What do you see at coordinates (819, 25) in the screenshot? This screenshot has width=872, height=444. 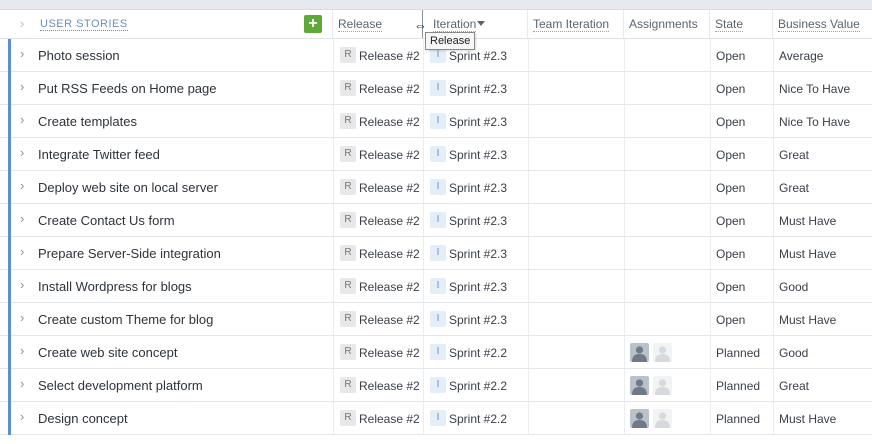 I see `column-label-business-value: Business Value` at bounding box center [819, 25].